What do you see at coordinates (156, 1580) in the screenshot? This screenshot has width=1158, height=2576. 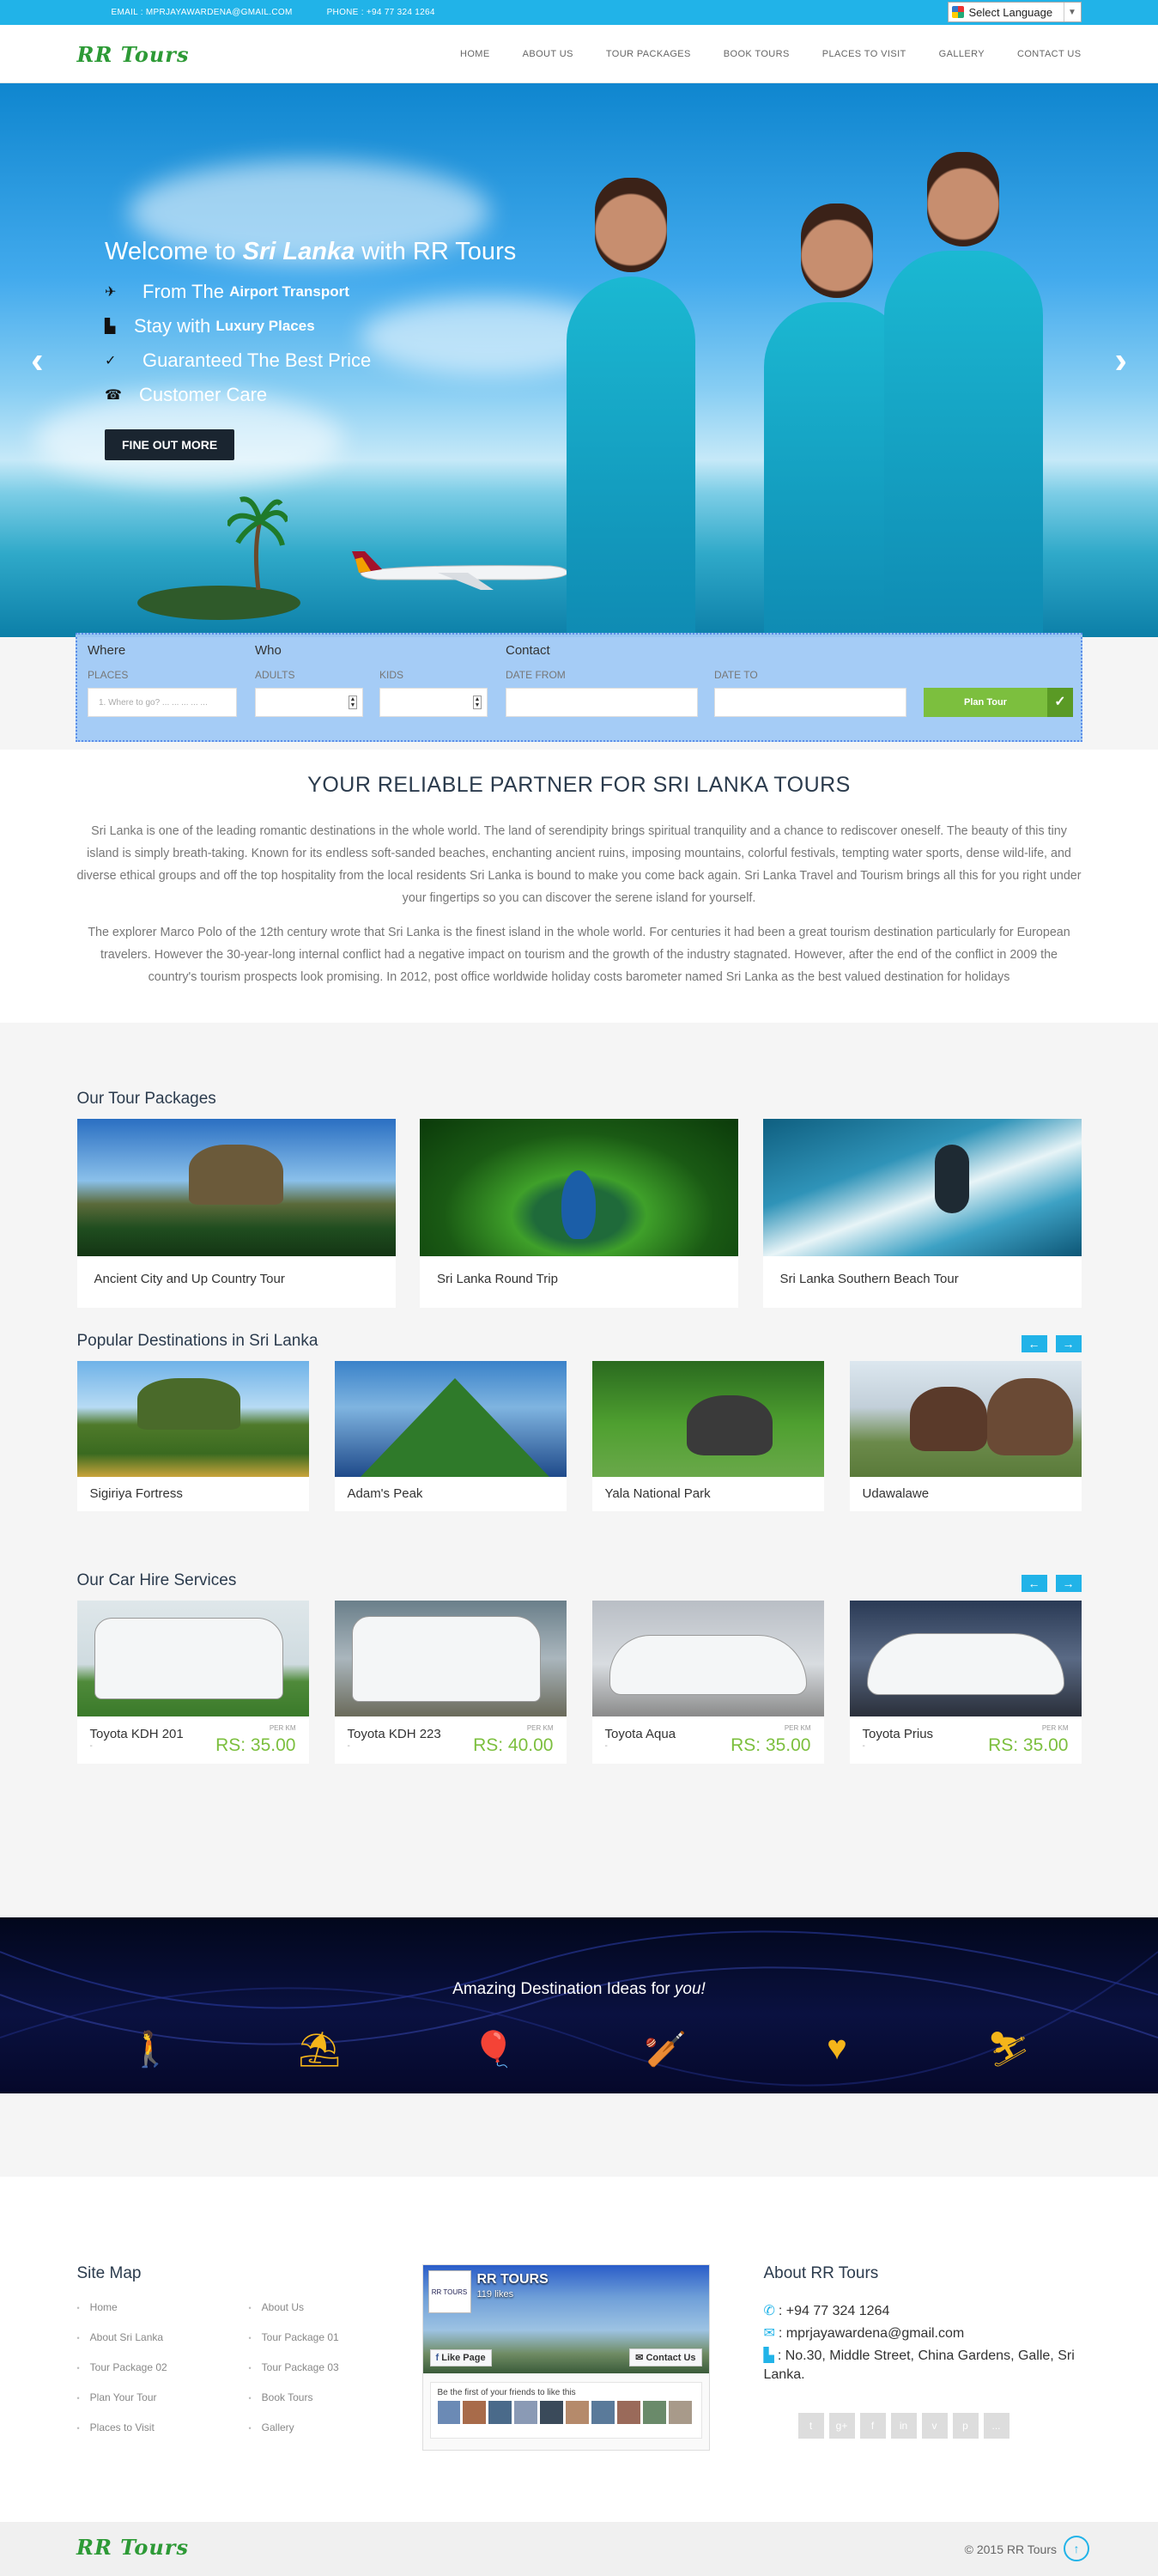 I see `car-hire-title: Our Car Hire Services` at bounding box center [156, 1580].